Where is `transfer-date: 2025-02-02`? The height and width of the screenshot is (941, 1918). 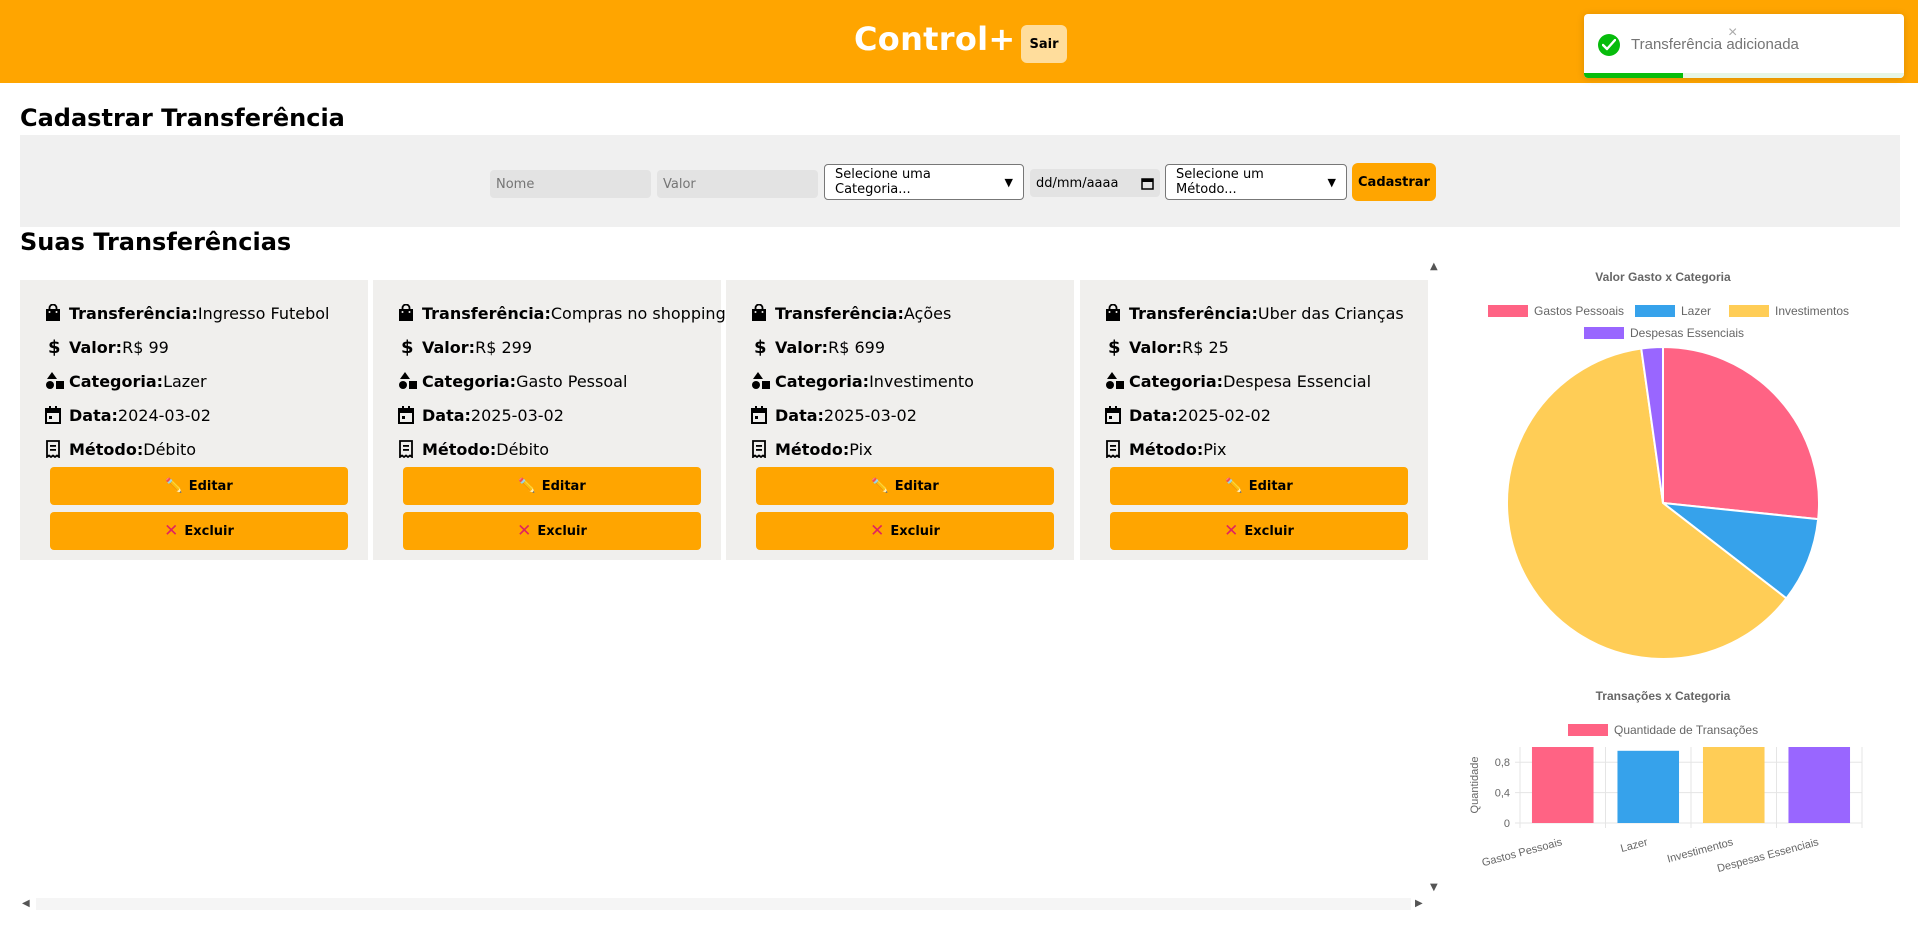
transfer-date: 2025-02-02 is located at coordinates (1224, 415).